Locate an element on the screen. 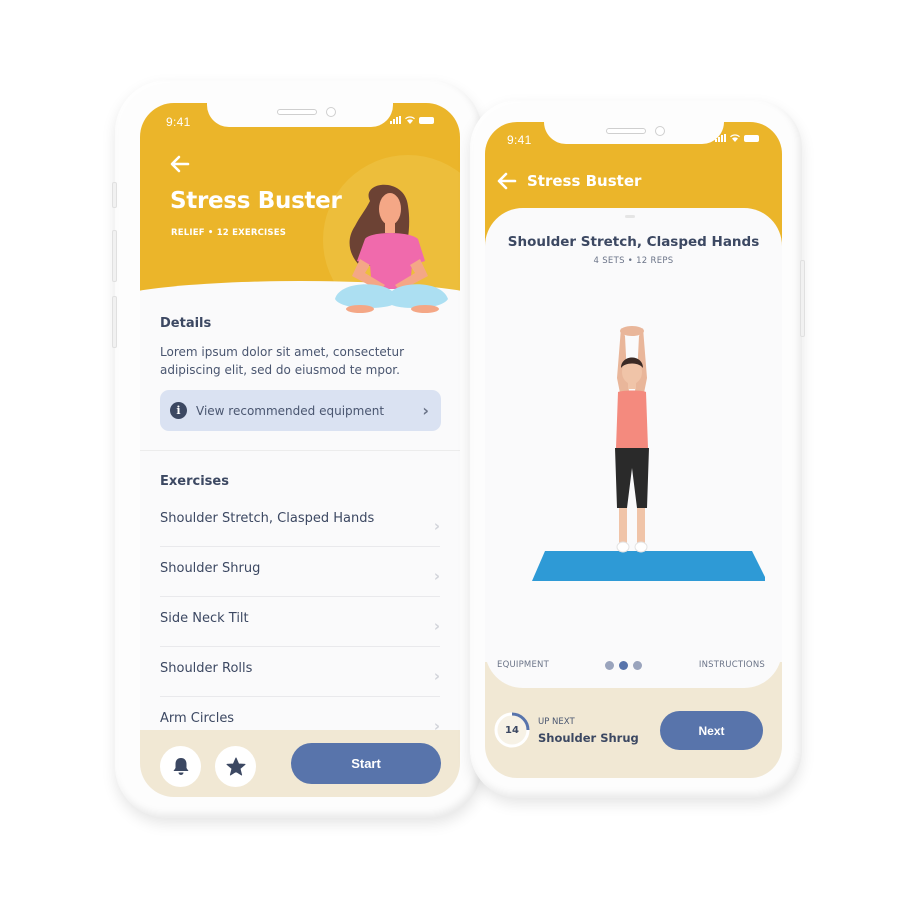 Image resolution: width=901 pixels, height=901 pixels. instructions-tab: INSTRUCTIONS is located at coordinates (732, 665).